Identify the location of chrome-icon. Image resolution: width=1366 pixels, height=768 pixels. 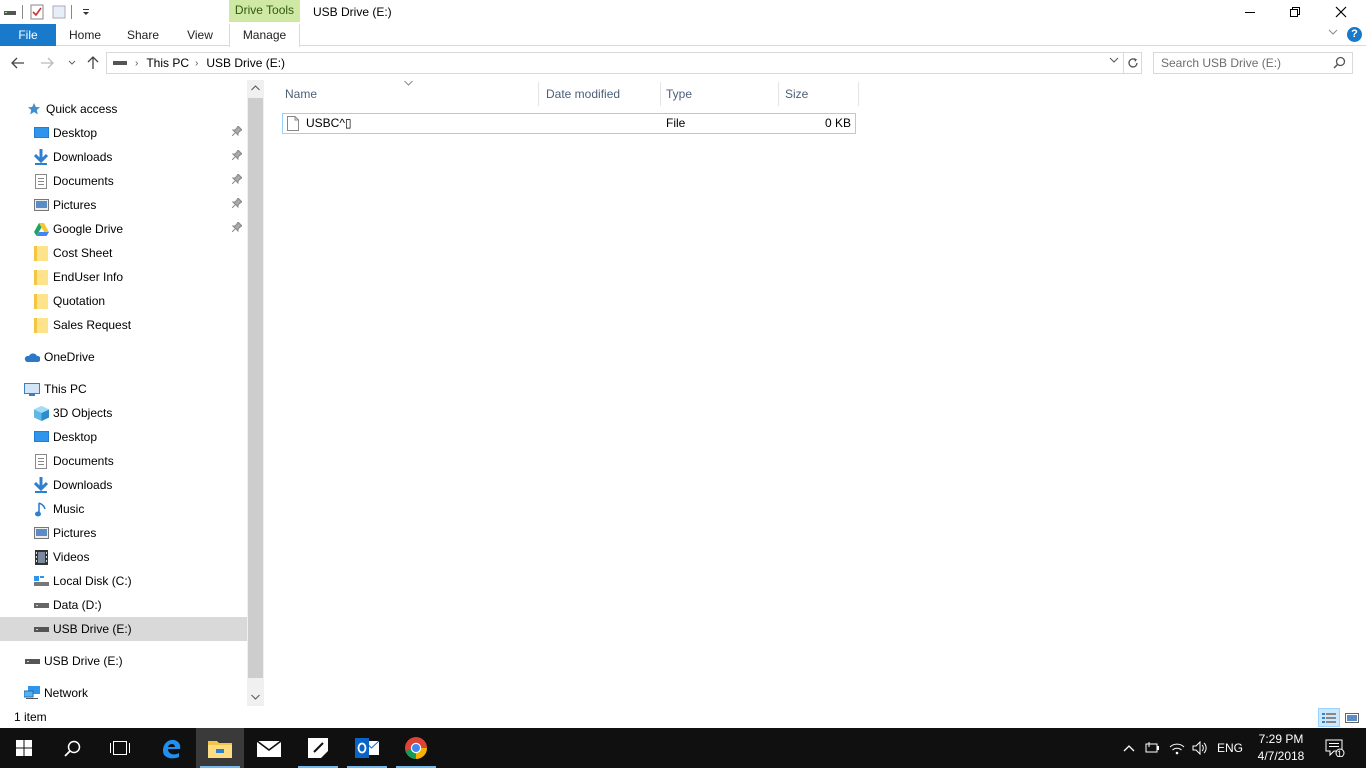
(416, 748).